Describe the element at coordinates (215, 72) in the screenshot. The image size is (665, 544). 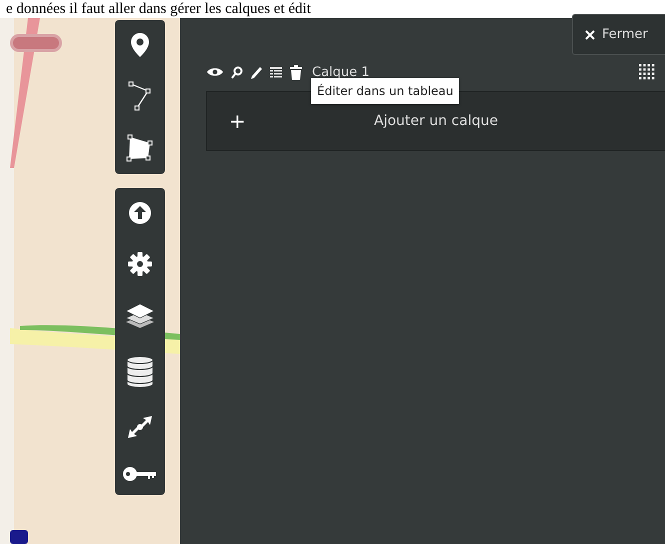
I see `eye-icon` at that location.